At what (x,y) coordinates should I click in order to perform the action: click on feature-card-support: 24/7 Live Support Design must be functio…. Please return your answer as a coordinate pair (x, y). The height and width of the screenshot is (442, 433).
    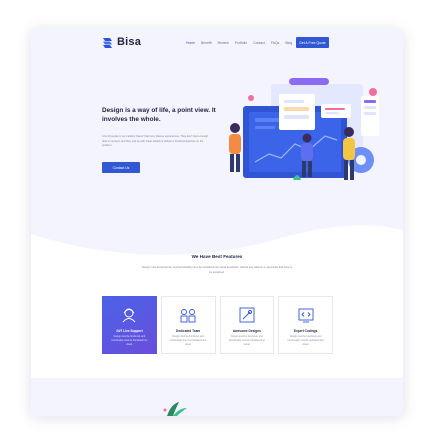
    Looking at the image, I should click on (129, 325).